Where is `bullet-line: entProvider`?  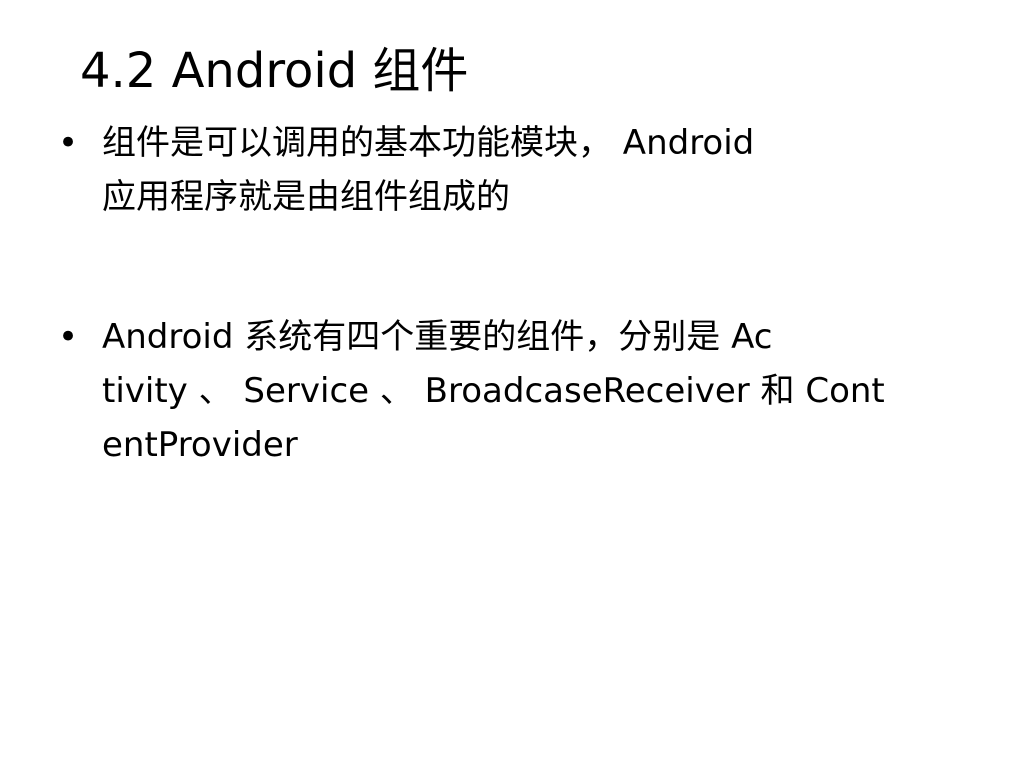
bullet-line: entProvider is located at coordinates (200, 445).